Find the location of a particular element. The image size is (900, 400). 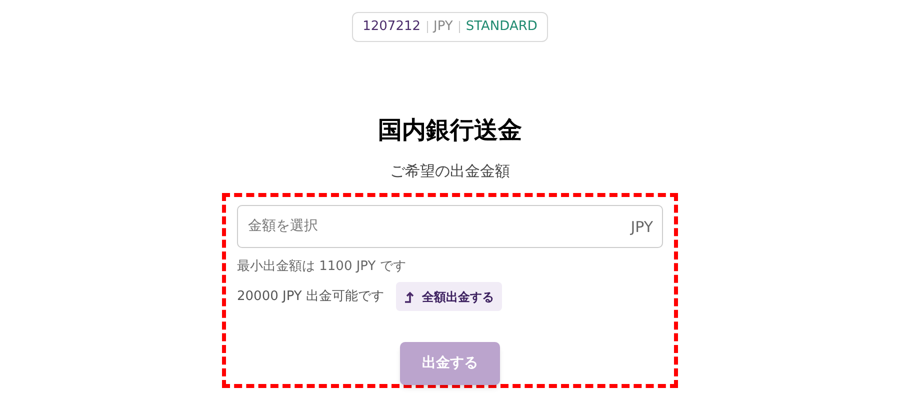

withdraw-all-button: 全額出金する is located at coordinates (449, 296).